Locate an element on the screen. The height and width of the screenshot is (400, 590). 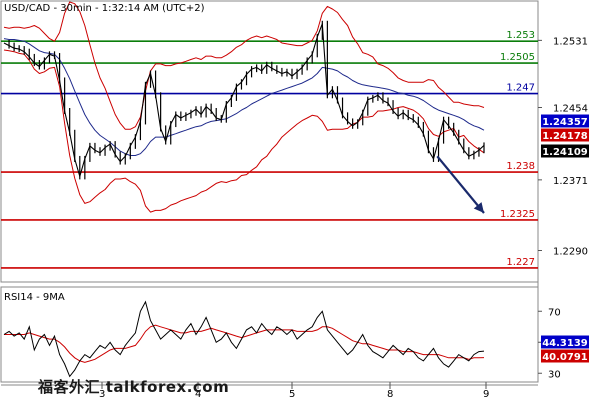
price-tag: 1.24109 is located at coordinates (565, 152).